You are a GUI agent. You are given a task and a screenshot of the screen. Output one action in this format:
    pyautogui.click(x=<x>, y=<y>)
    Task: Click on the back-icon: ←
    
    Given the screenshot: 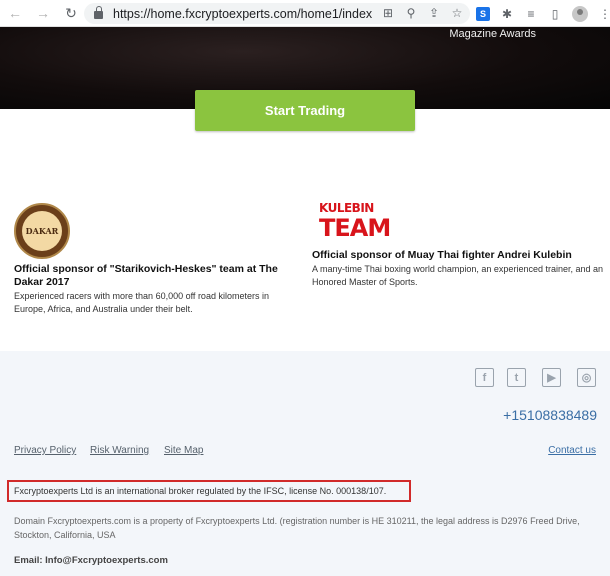 What is the action you would take?
    pyautogui.click(x=15, y=13)
    